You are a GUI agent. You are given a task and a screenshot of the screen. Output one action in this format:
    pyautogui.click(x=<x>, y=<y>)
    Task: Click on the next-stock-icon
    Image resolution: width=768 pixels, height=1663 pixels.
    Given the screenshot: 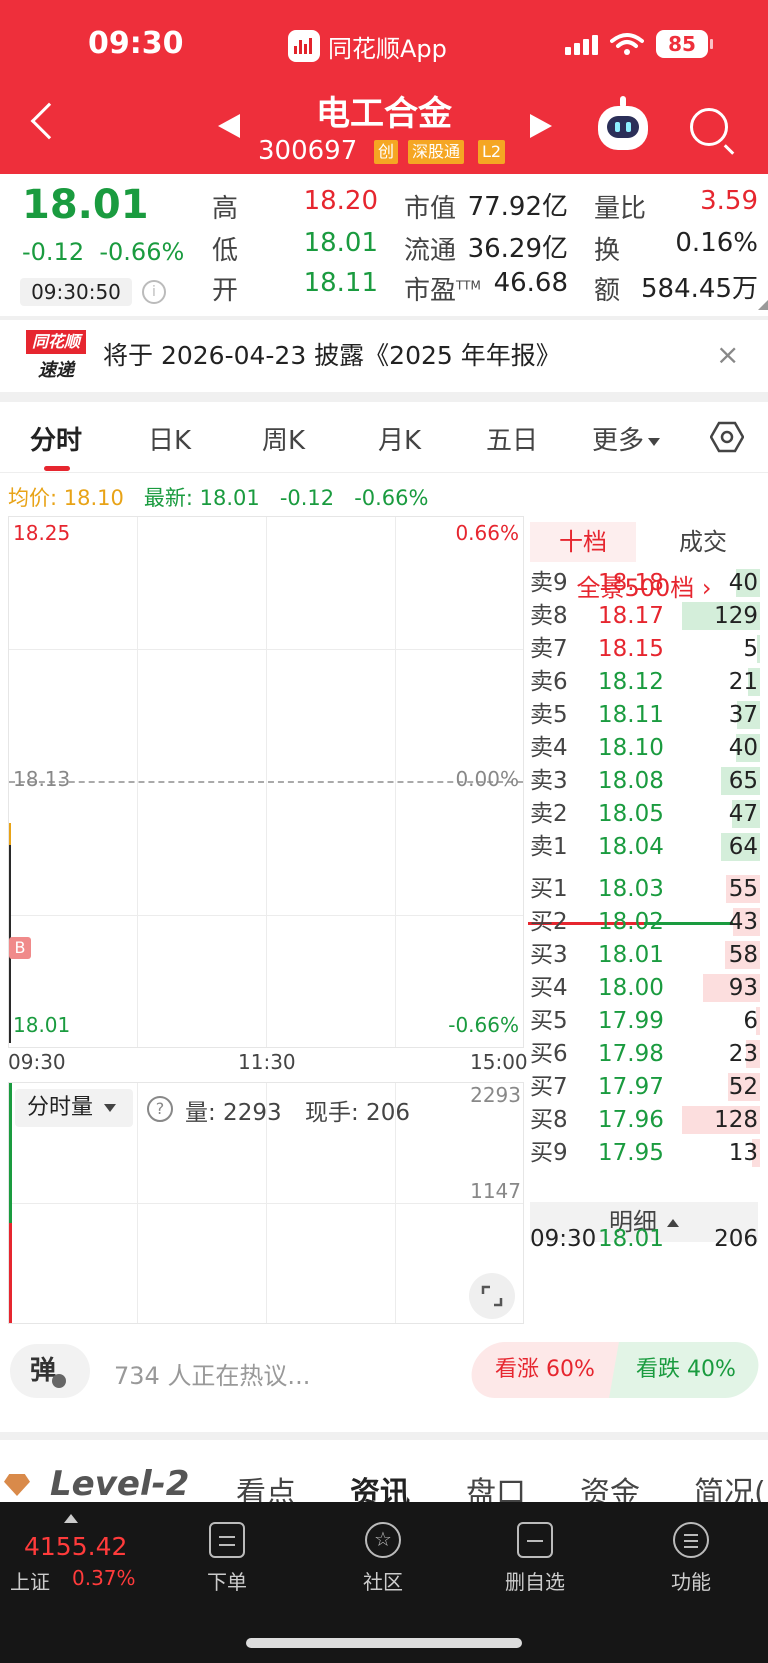 What is the action you would take?
    pyautogui.click(x=541, y=126)
    